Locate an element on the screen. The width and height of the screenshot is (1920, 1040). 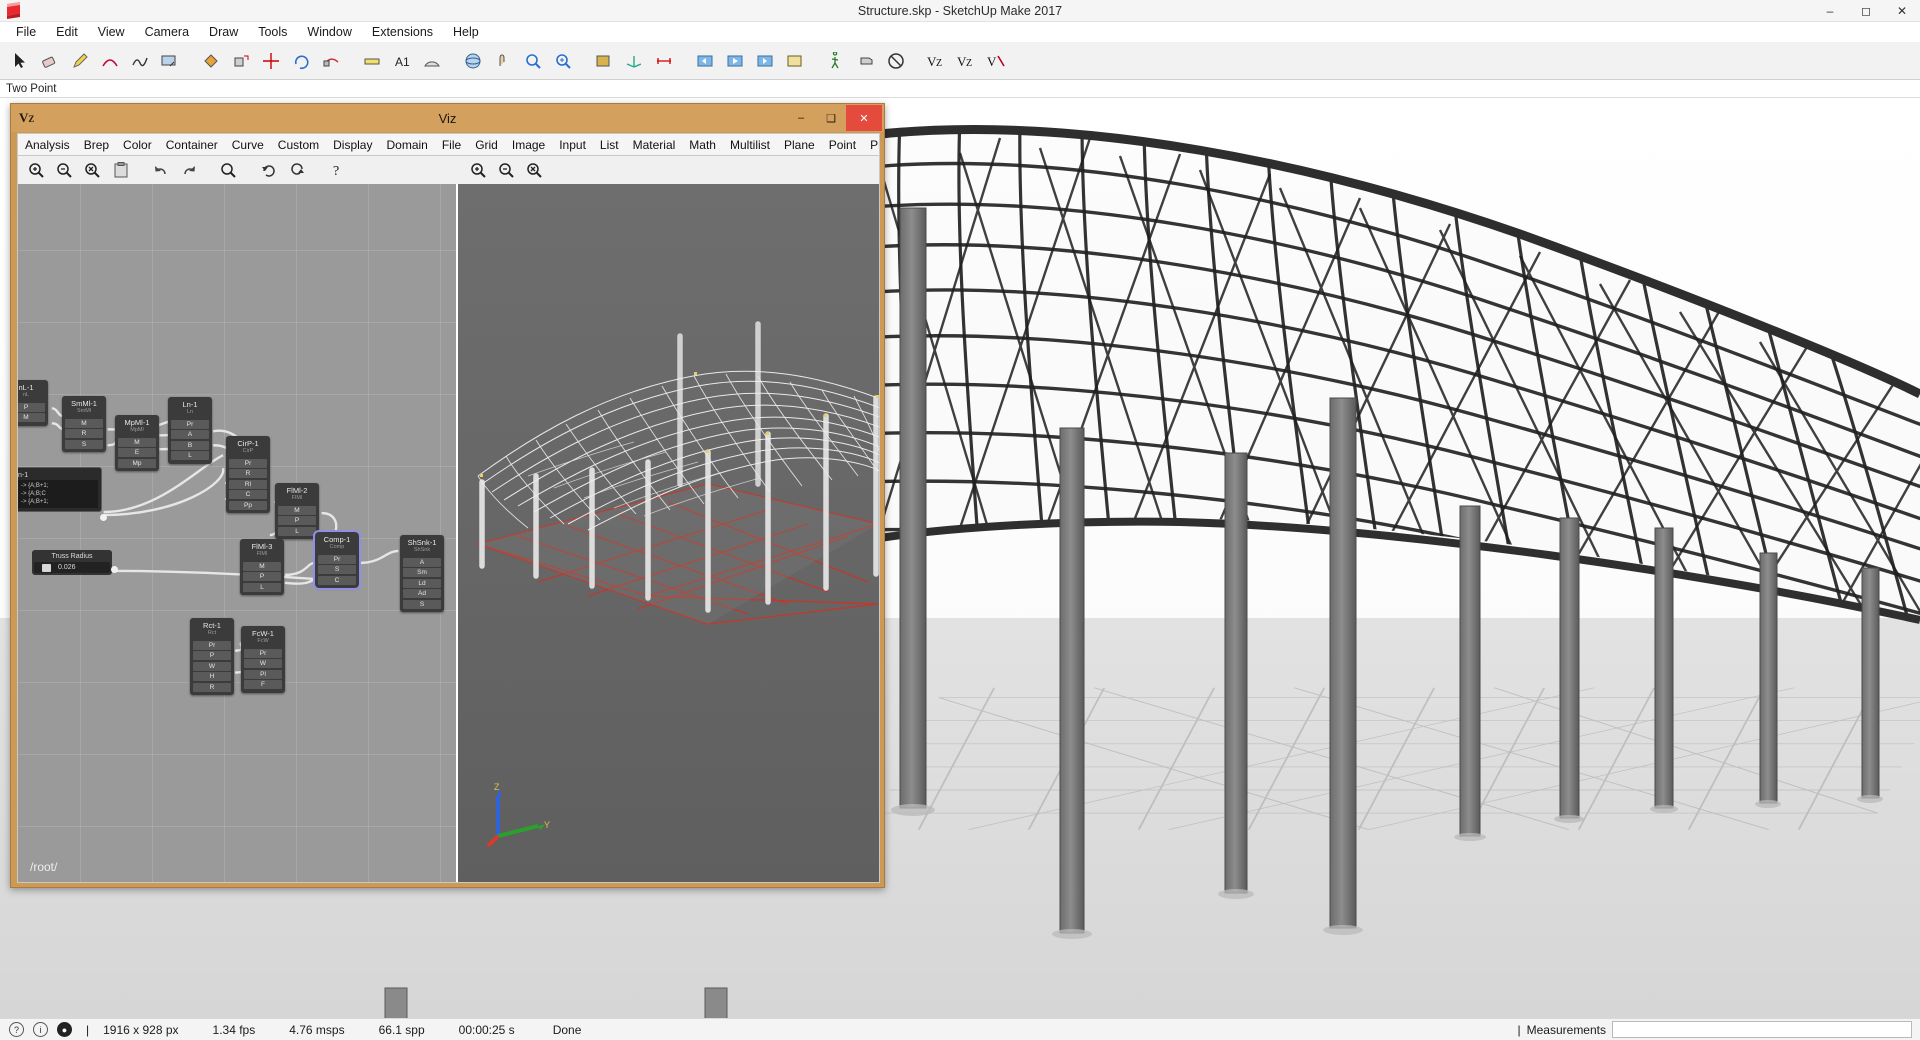
slider-truss-radius: Truss Radius 0.026 is located at coordinates (75, 562).